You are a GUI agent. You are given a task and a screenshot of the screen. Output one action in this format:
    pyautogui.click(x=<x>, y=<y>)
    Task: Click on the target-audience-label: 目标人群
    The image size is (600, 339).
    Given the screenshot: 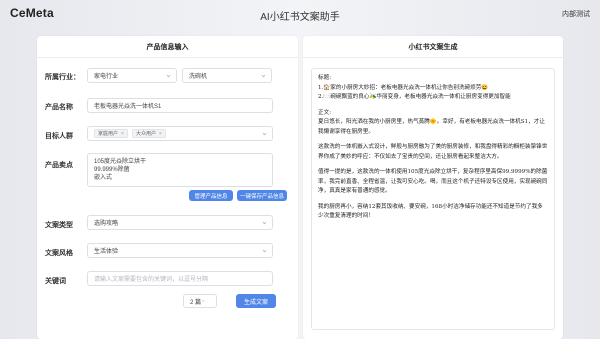 What is the action you would take?
    pyautogui.click(x=59, y=136)
    